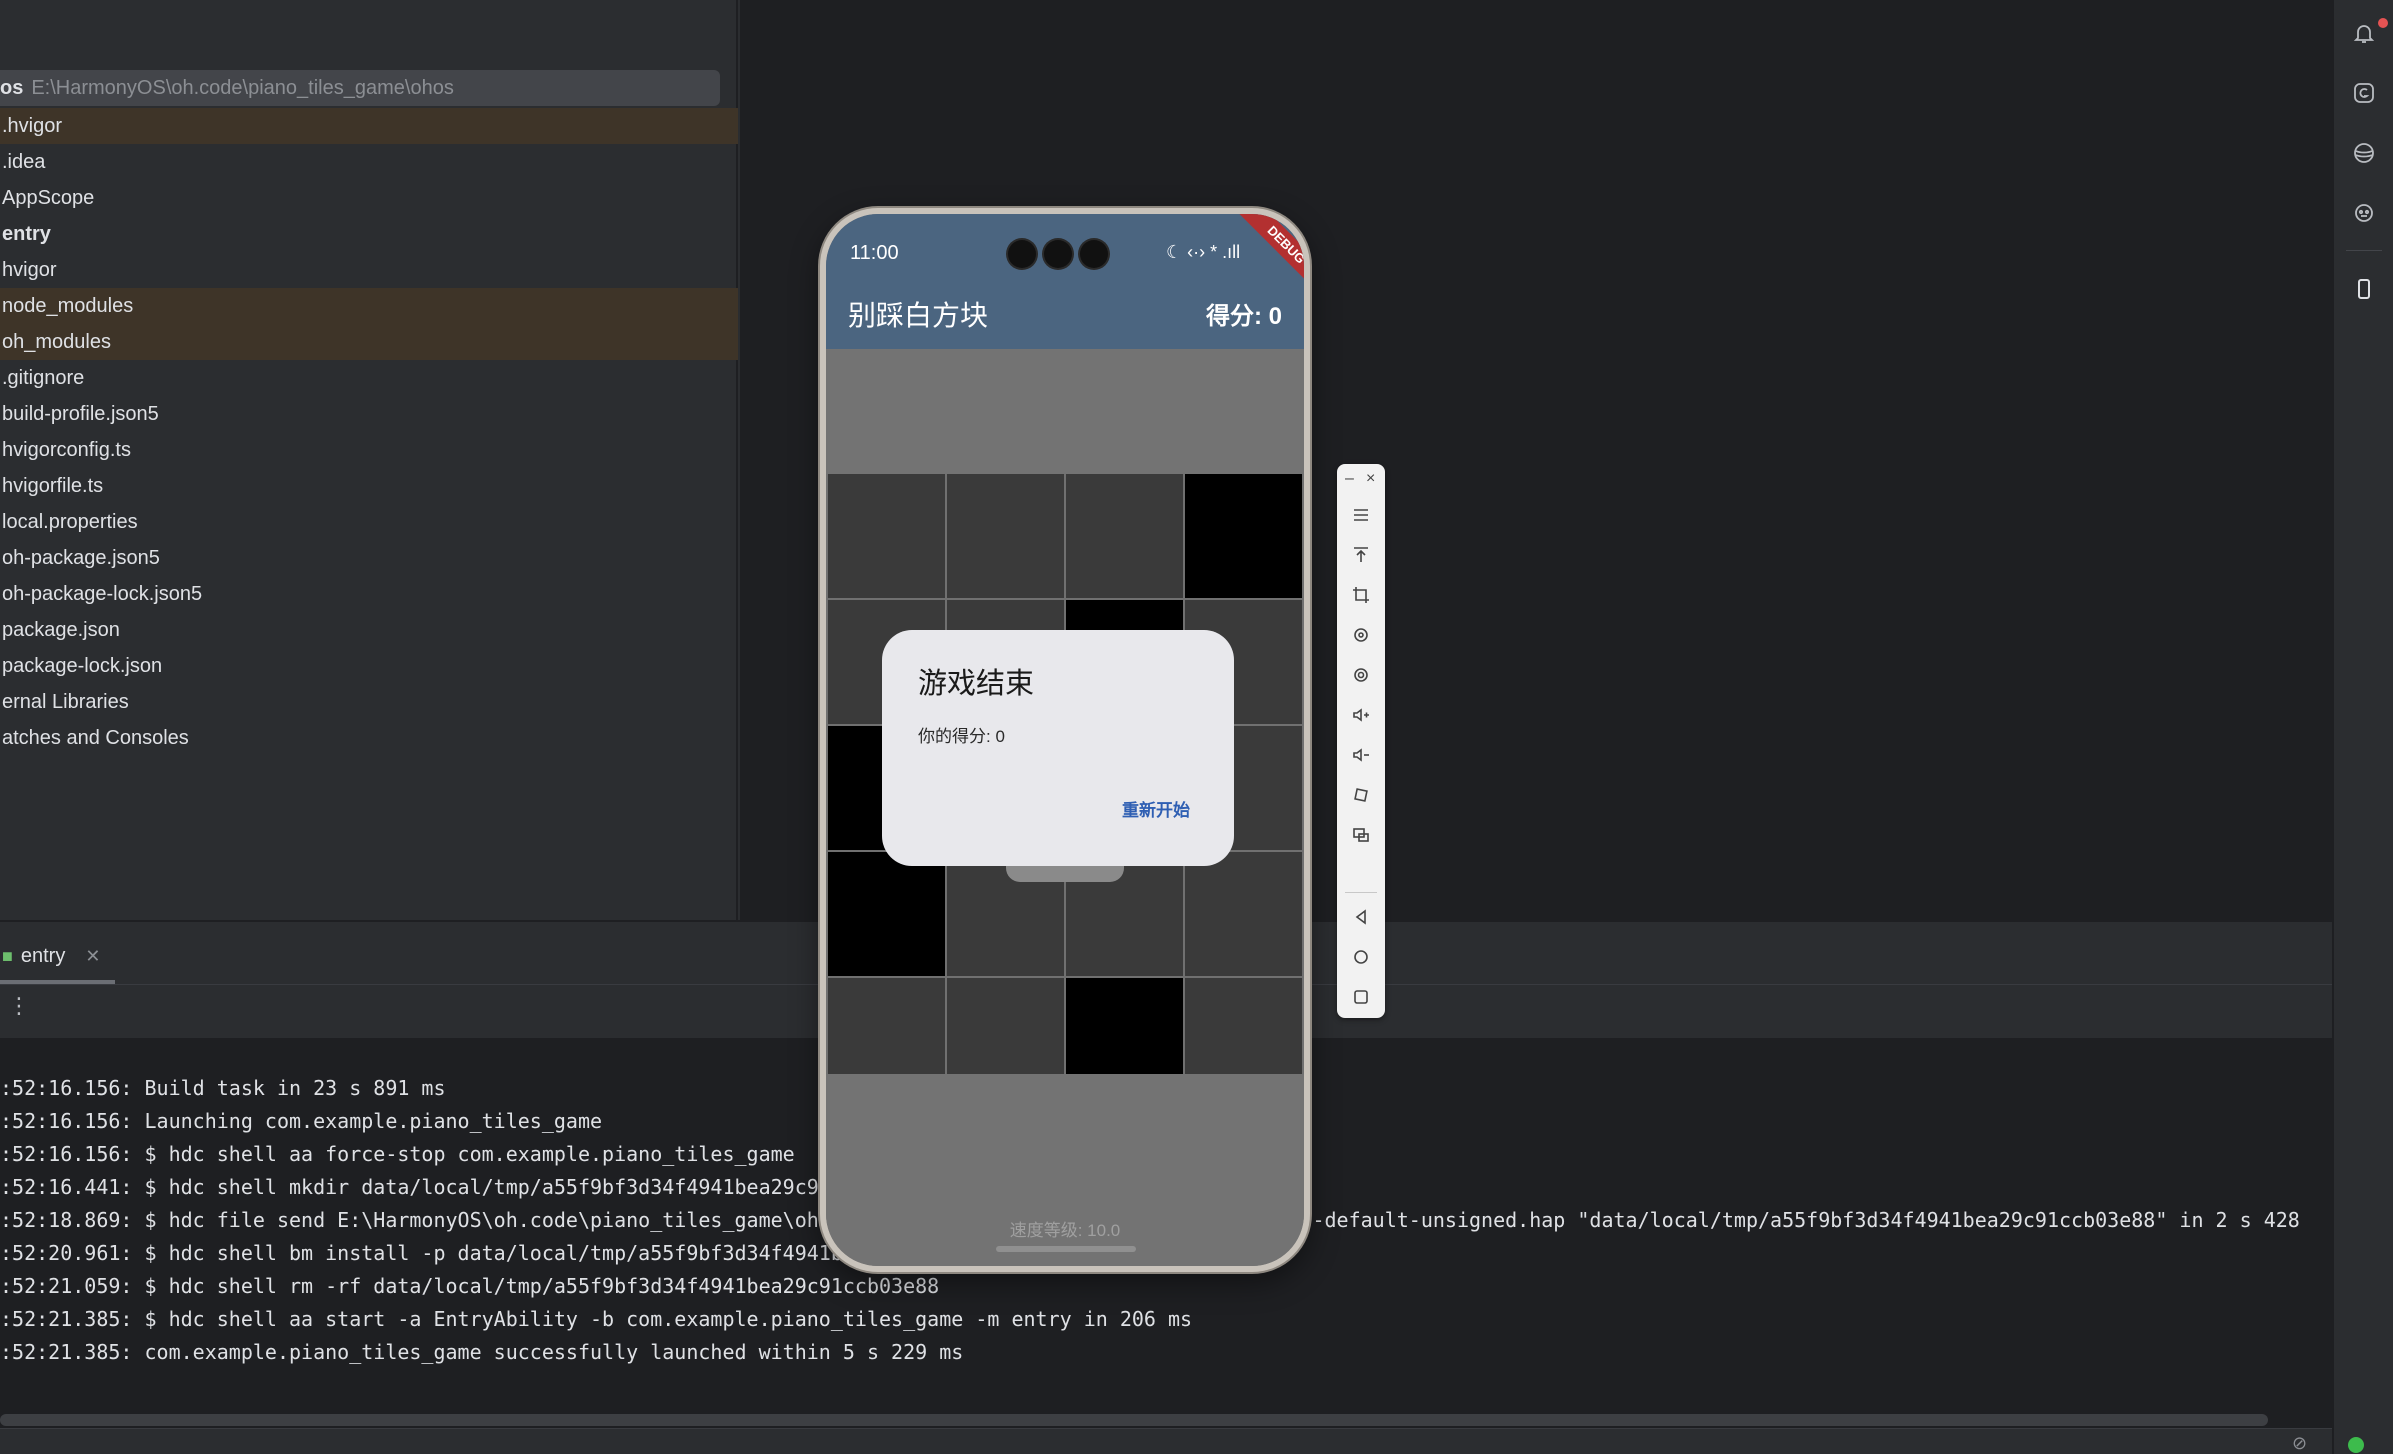 The height and width of the screenshot is (1454, 2393). What do you see at coordinates (1058, 748) in the screenshot?
I see `game-over-dialog: 游戏结束 你的得分: 0 重新开始` at bounding box center [1058, 748].